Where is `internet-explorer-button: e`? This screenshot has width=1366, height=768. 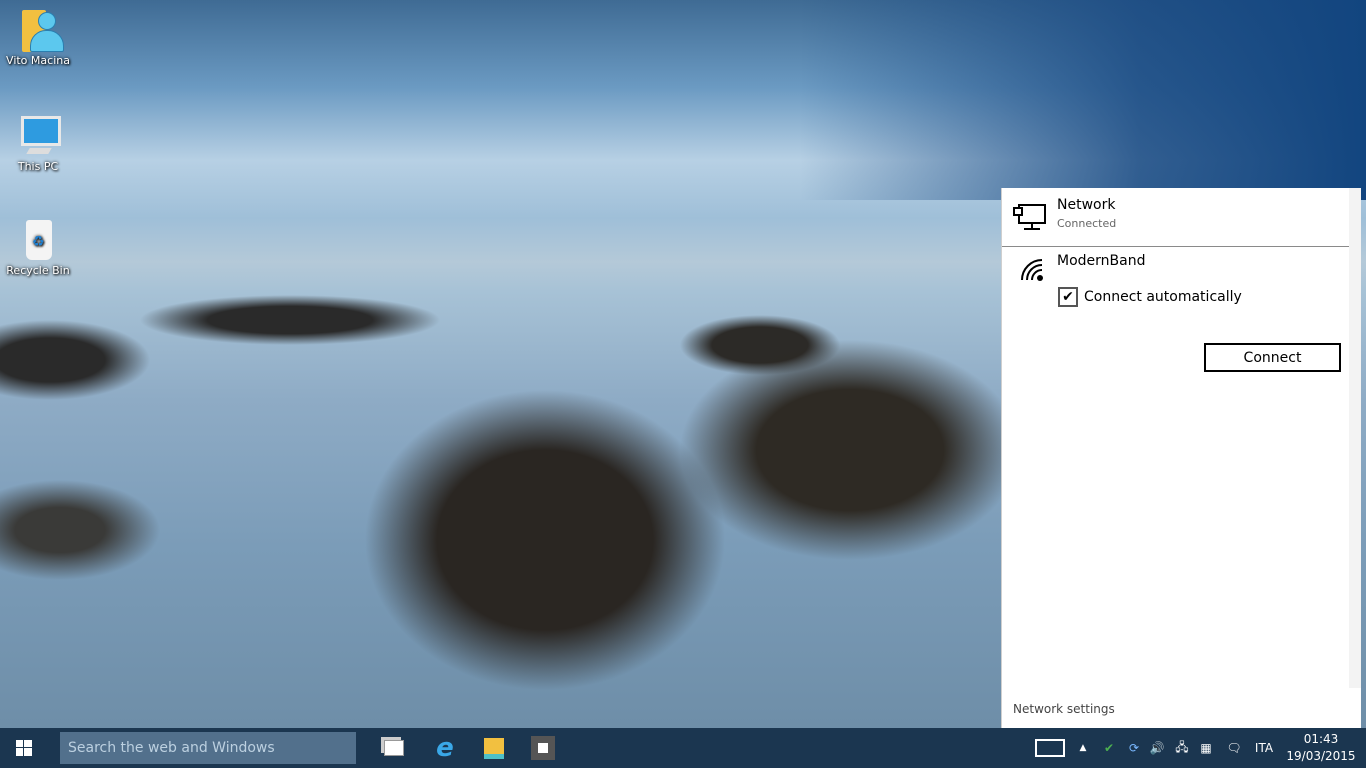
internet-explorer-button: e is located at coordinates (445, 748).